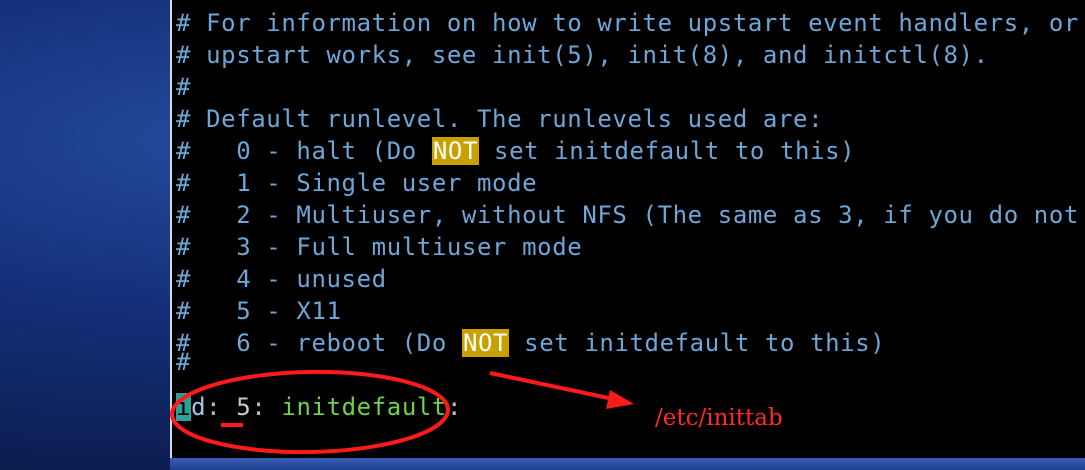 The height and width of the screenshot is (470, 1085). Describe the element at coordinates (281, 279) in the screenshot. I see `runlevel-line-4: # 4 - unused` at that location.